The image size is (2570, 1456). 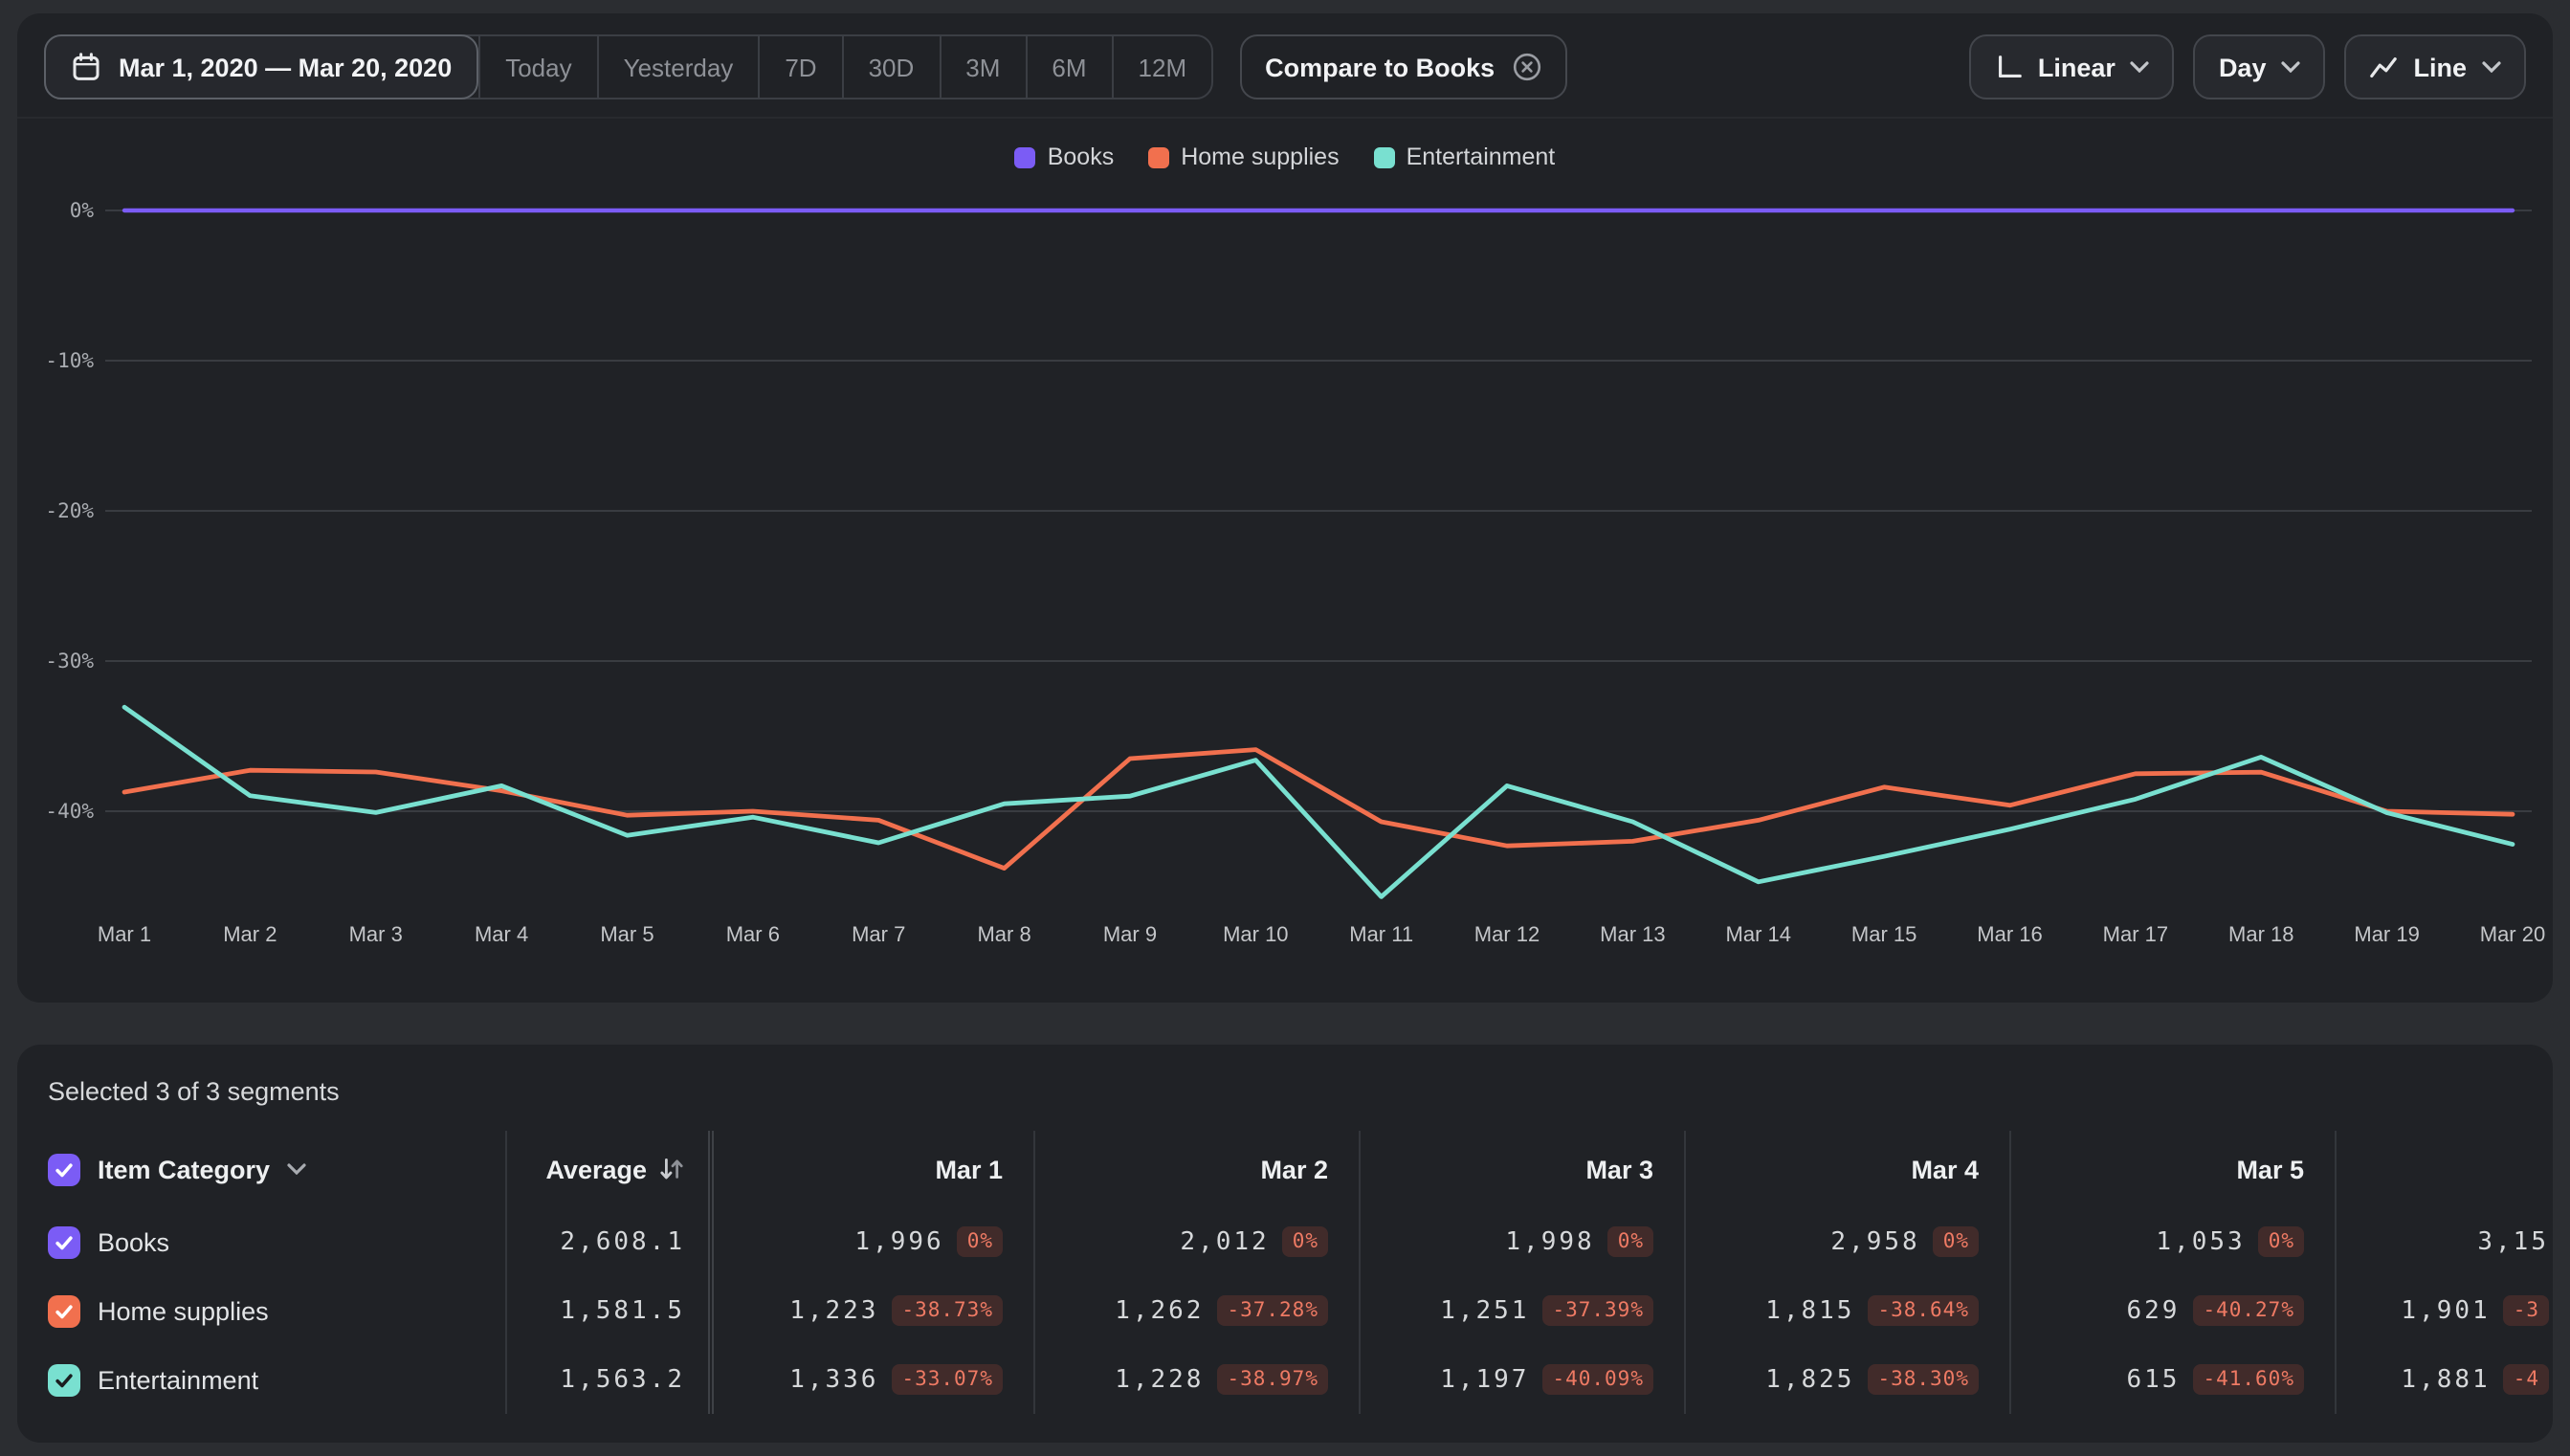 I want to click on cell-number: 1,581.5, so click(x=623, y=1310).